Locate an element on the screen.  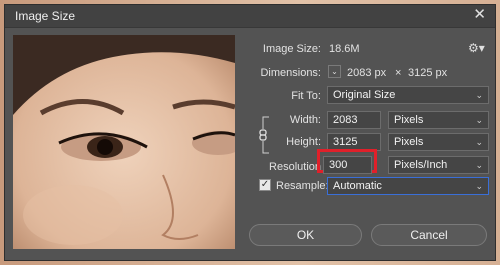
dimensions-height: 3125 px is located at coordinates (428, 73).